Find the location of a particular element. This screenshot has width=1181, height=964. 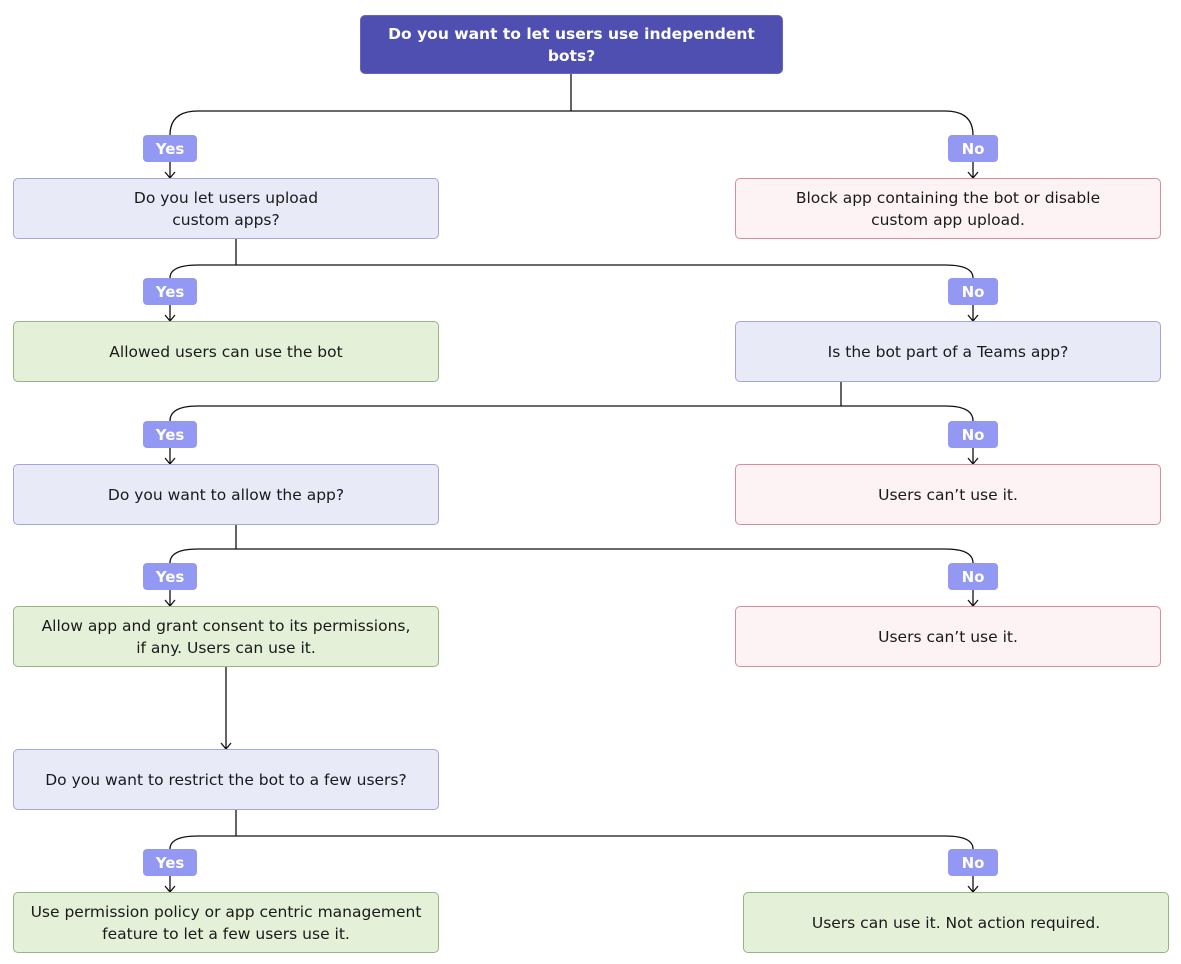

node-allow-app: Do you want to allow the app? is located at coordinates (226, 494).